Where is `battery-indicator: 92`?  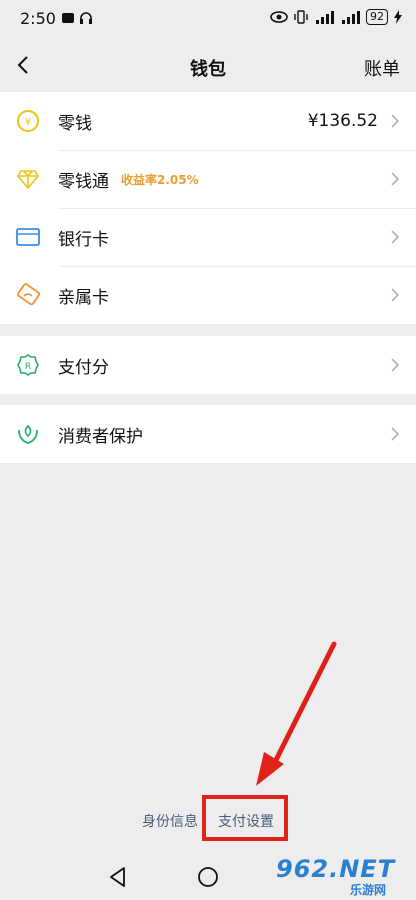
battery-indicator: 92 is located at coordinates (377, 17).